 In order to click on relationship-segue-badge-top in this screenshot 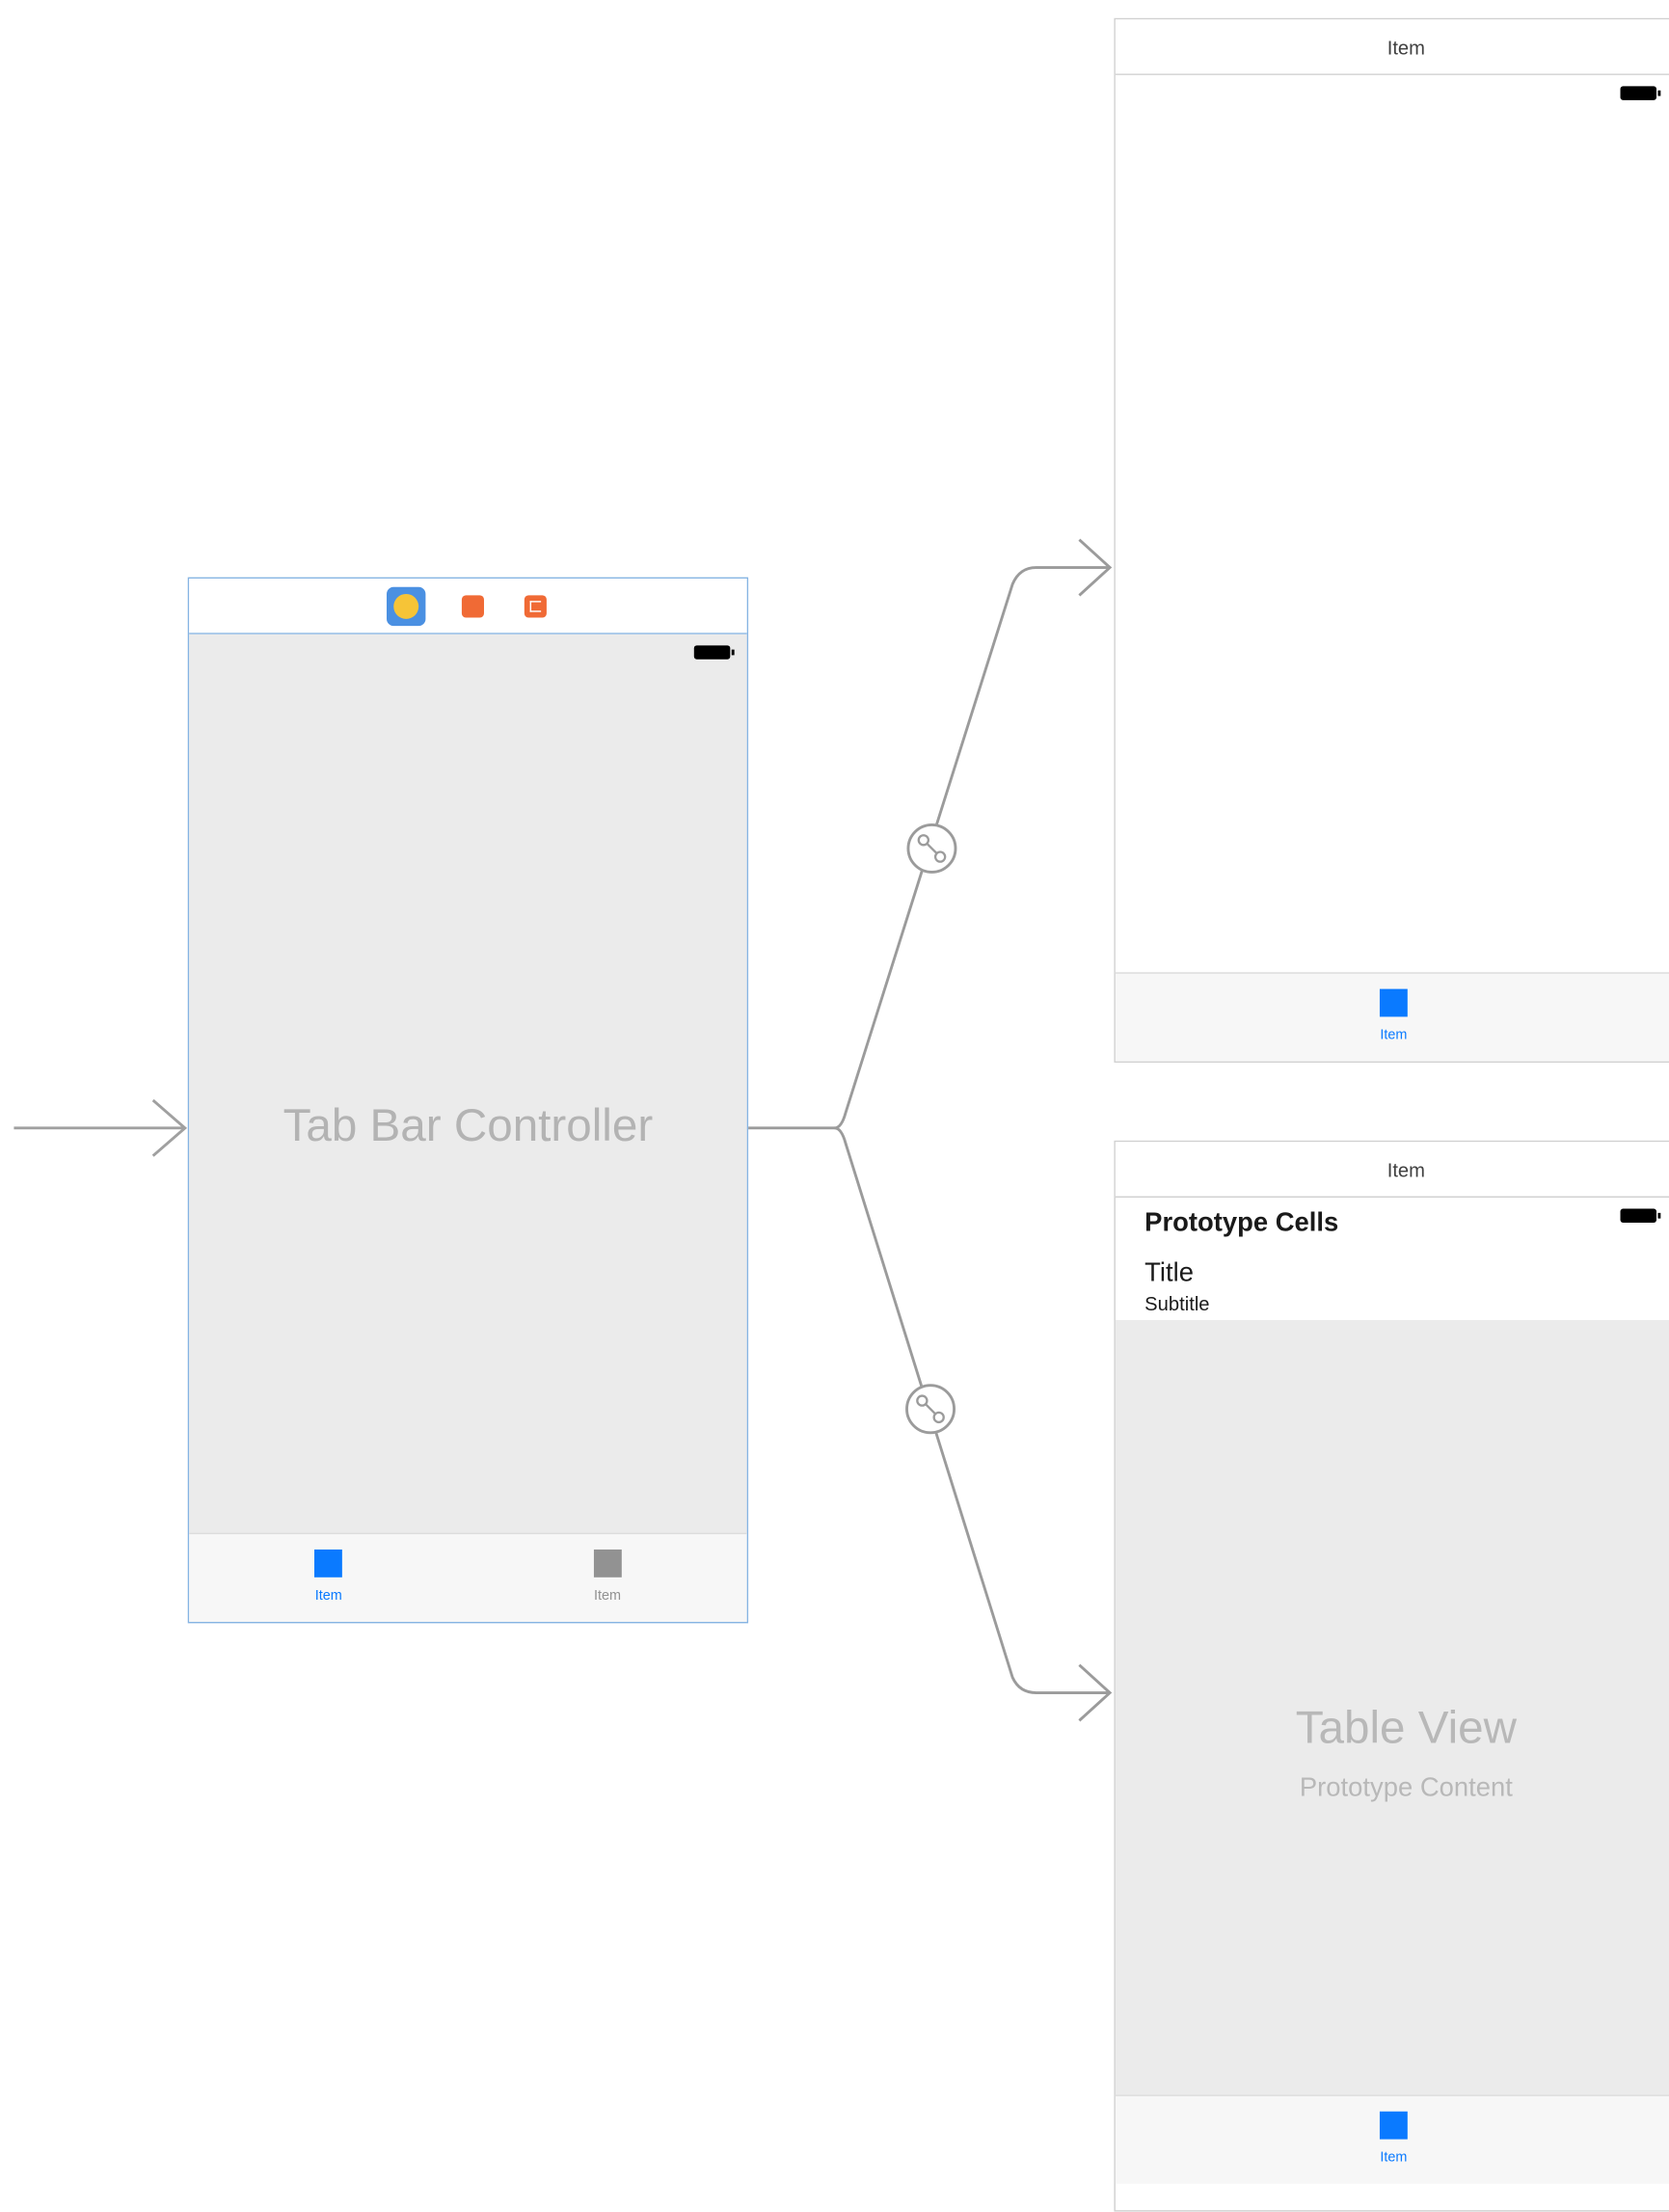, I will do `click(932, 849)`.